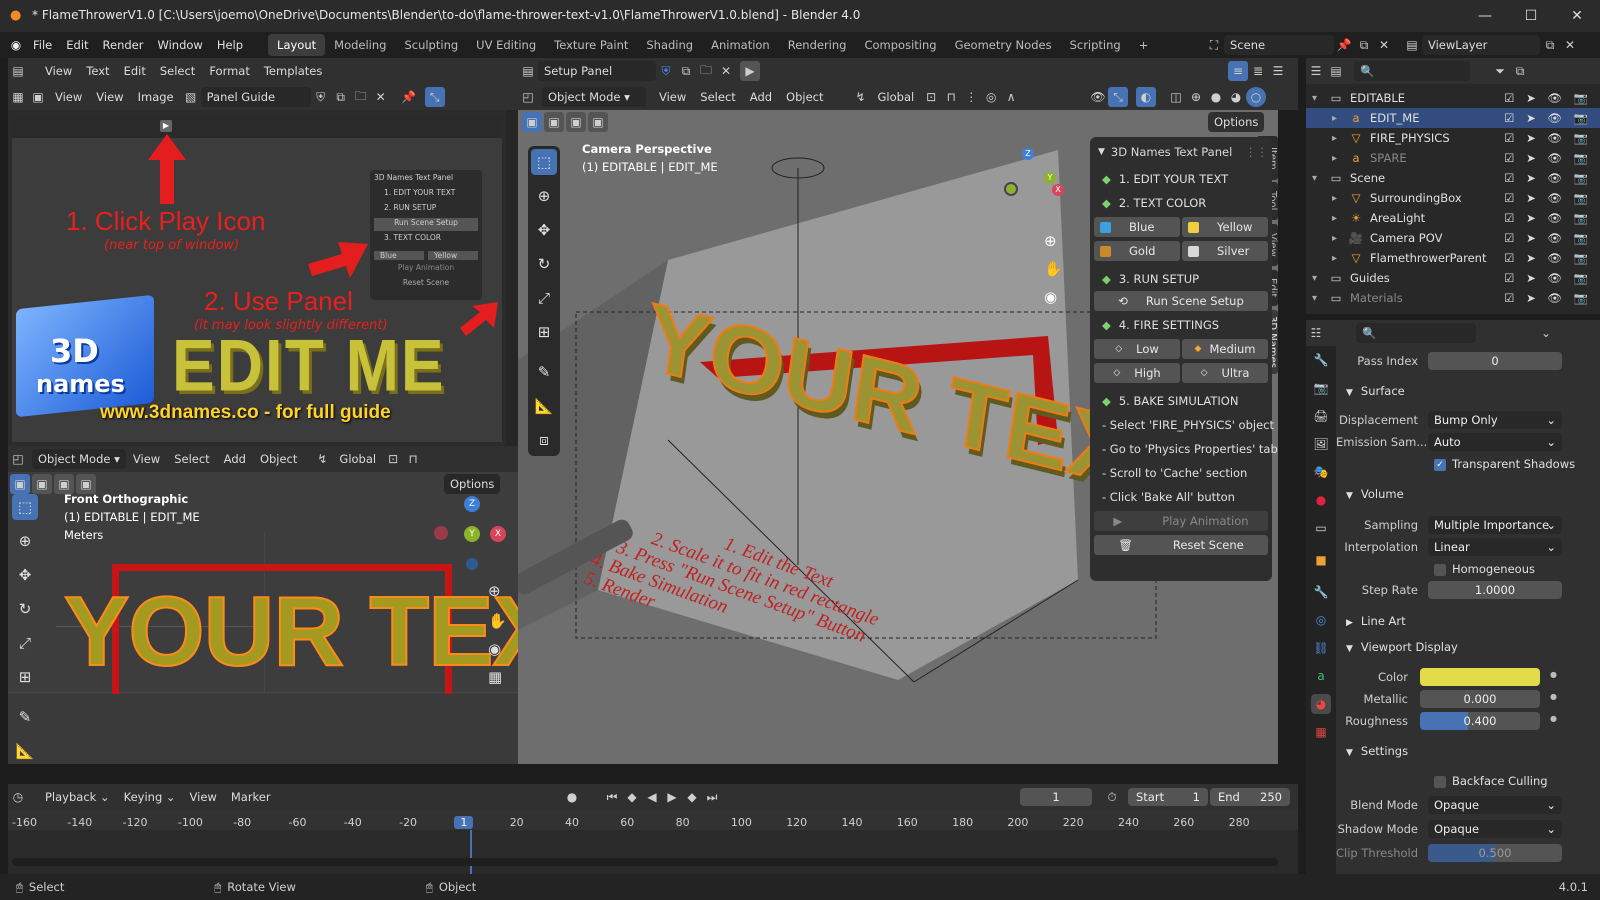  What do you see at coordinates (1453, 198) in the screenshot?
I see `outliner-item: ▸ ▽ SurroundingBox ☑ ➤ 👁 📷` at bounding box center [1453, 198].